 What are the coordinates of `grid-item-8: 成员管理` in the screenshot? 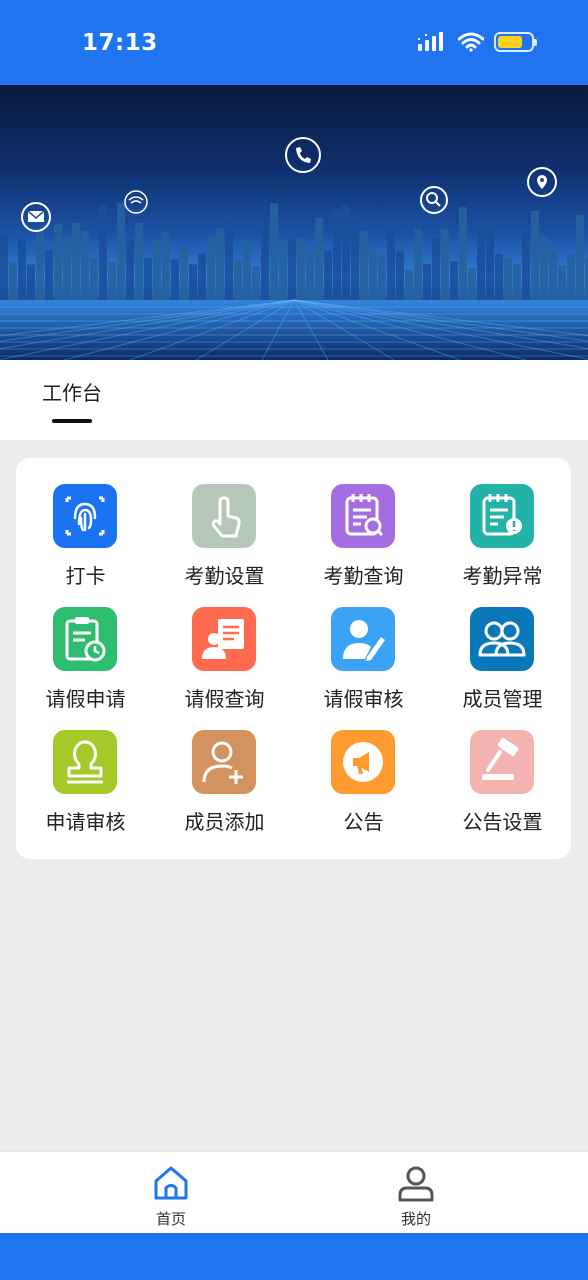 It's located at (502, 662).